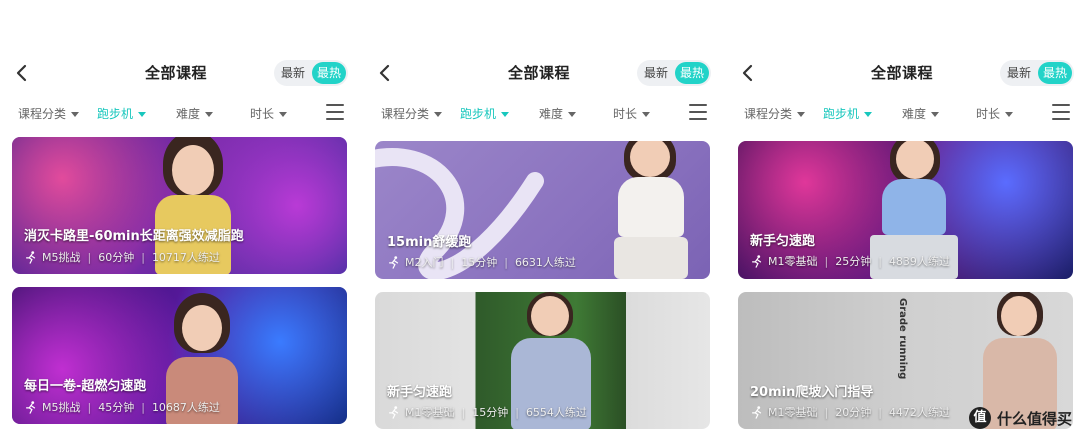 The width and height of the screenshot is (1080, 439). Describe the element at coordinates (179, 355) in the screenshot. I see `course-card: 每日一卷-超燃匀速跑 M5挑战 | 45分钟 | 10687人练过` at that location.